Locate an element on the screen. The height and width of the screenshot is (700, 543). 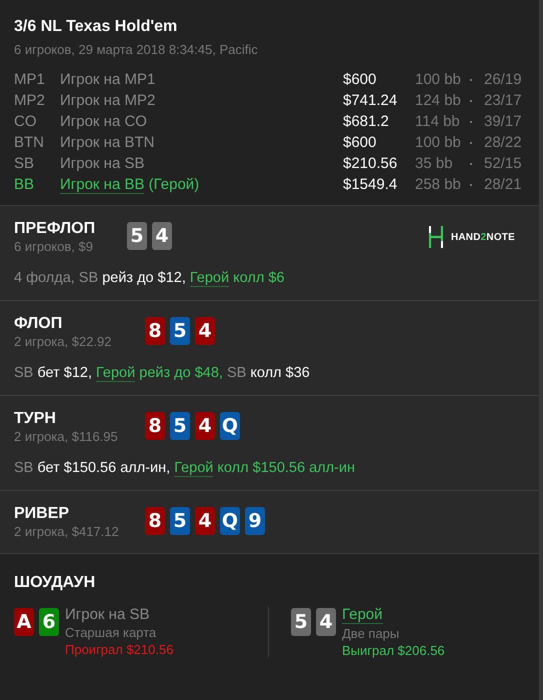
playing-card: 9 is located at coordinates (255, 521).